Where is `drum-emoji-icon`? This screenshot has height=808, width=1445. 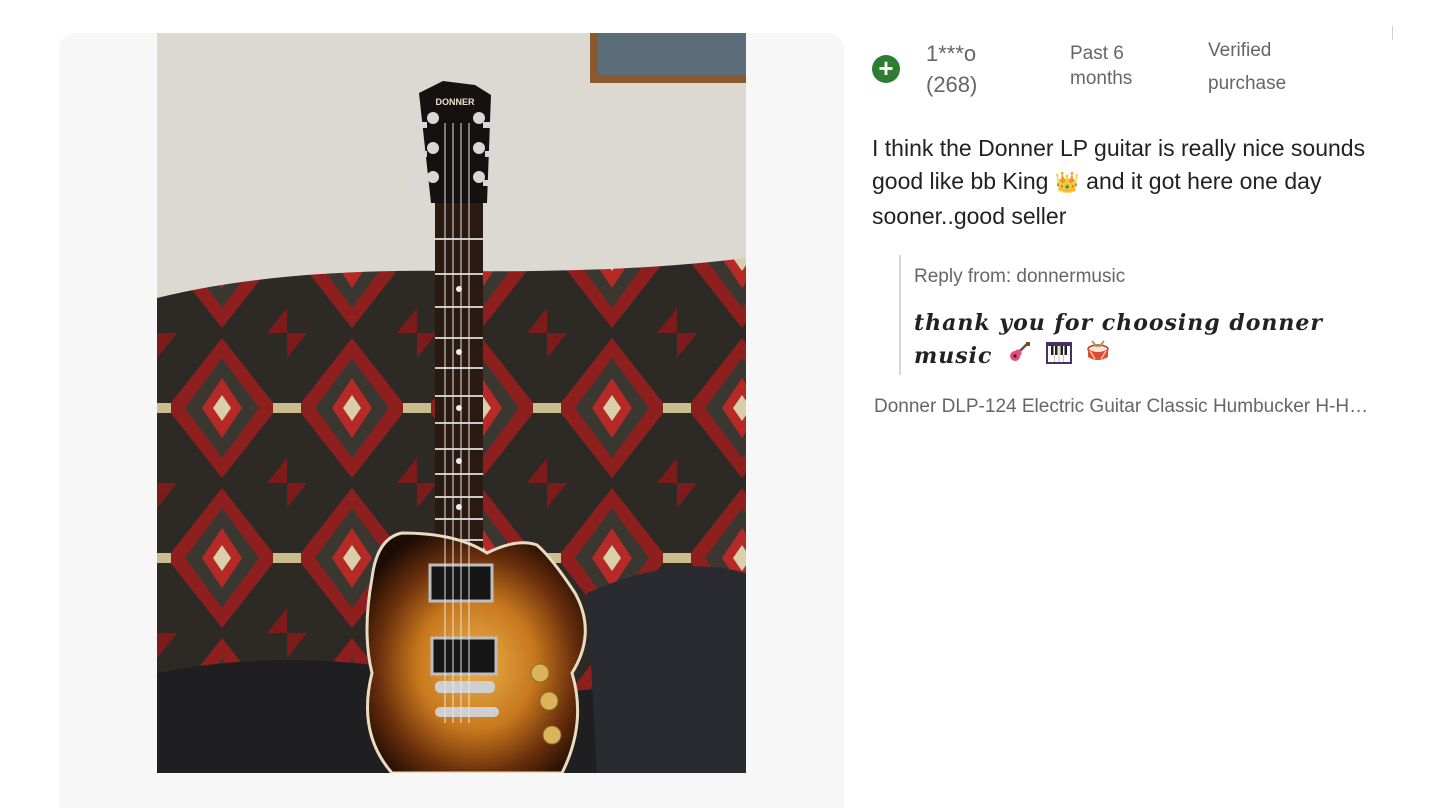
drum-emoji-icon is located at coordinates (1098, 357).